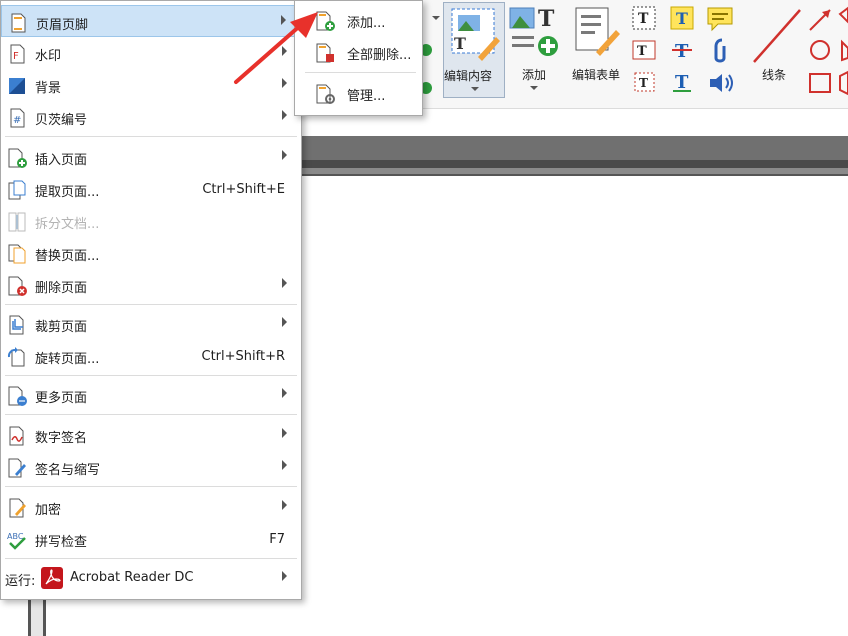  What do you see at coordinates (436, 18) in the screenshot?
I see `dropdown-arrow-icon` at bounding box center [436, 18].